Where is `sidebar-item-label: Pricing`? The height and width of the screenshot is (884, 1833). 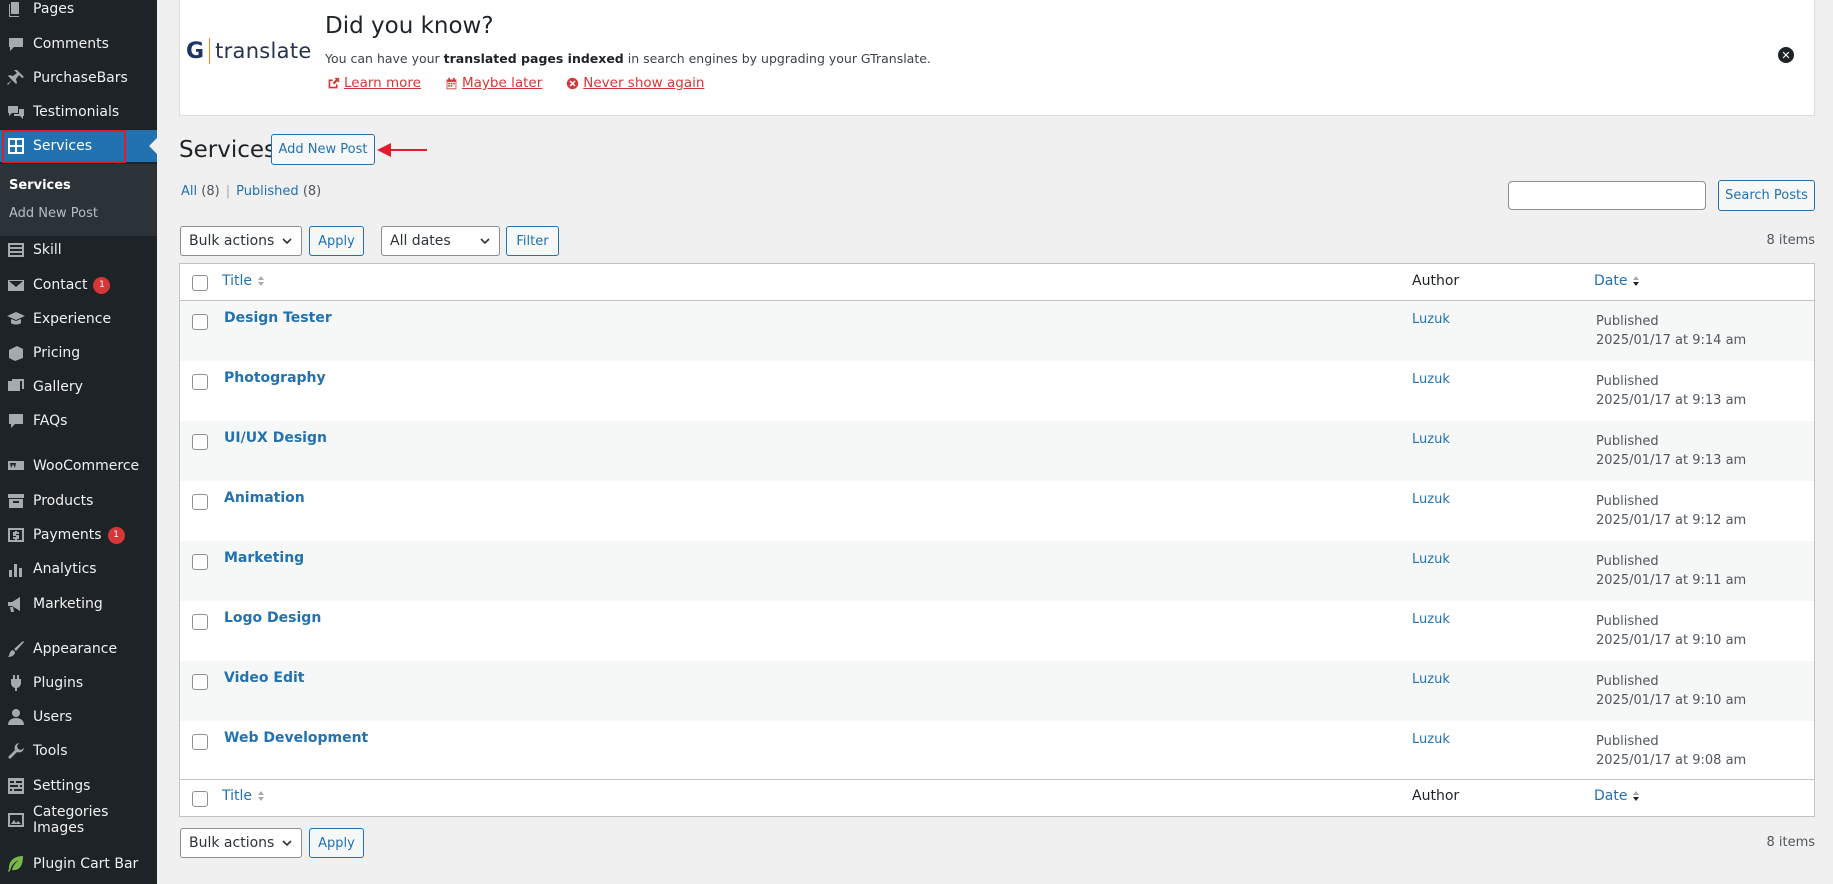
sidebar-item-label: Pricing is located at coordinates (57, 353).